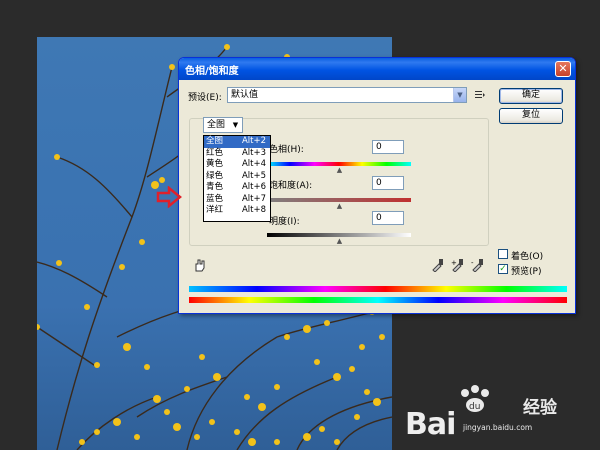  What do you see at coordinates (503, 254) in the screenshot?
I see `colorize-checkbox` at bounding box center [503, 254].